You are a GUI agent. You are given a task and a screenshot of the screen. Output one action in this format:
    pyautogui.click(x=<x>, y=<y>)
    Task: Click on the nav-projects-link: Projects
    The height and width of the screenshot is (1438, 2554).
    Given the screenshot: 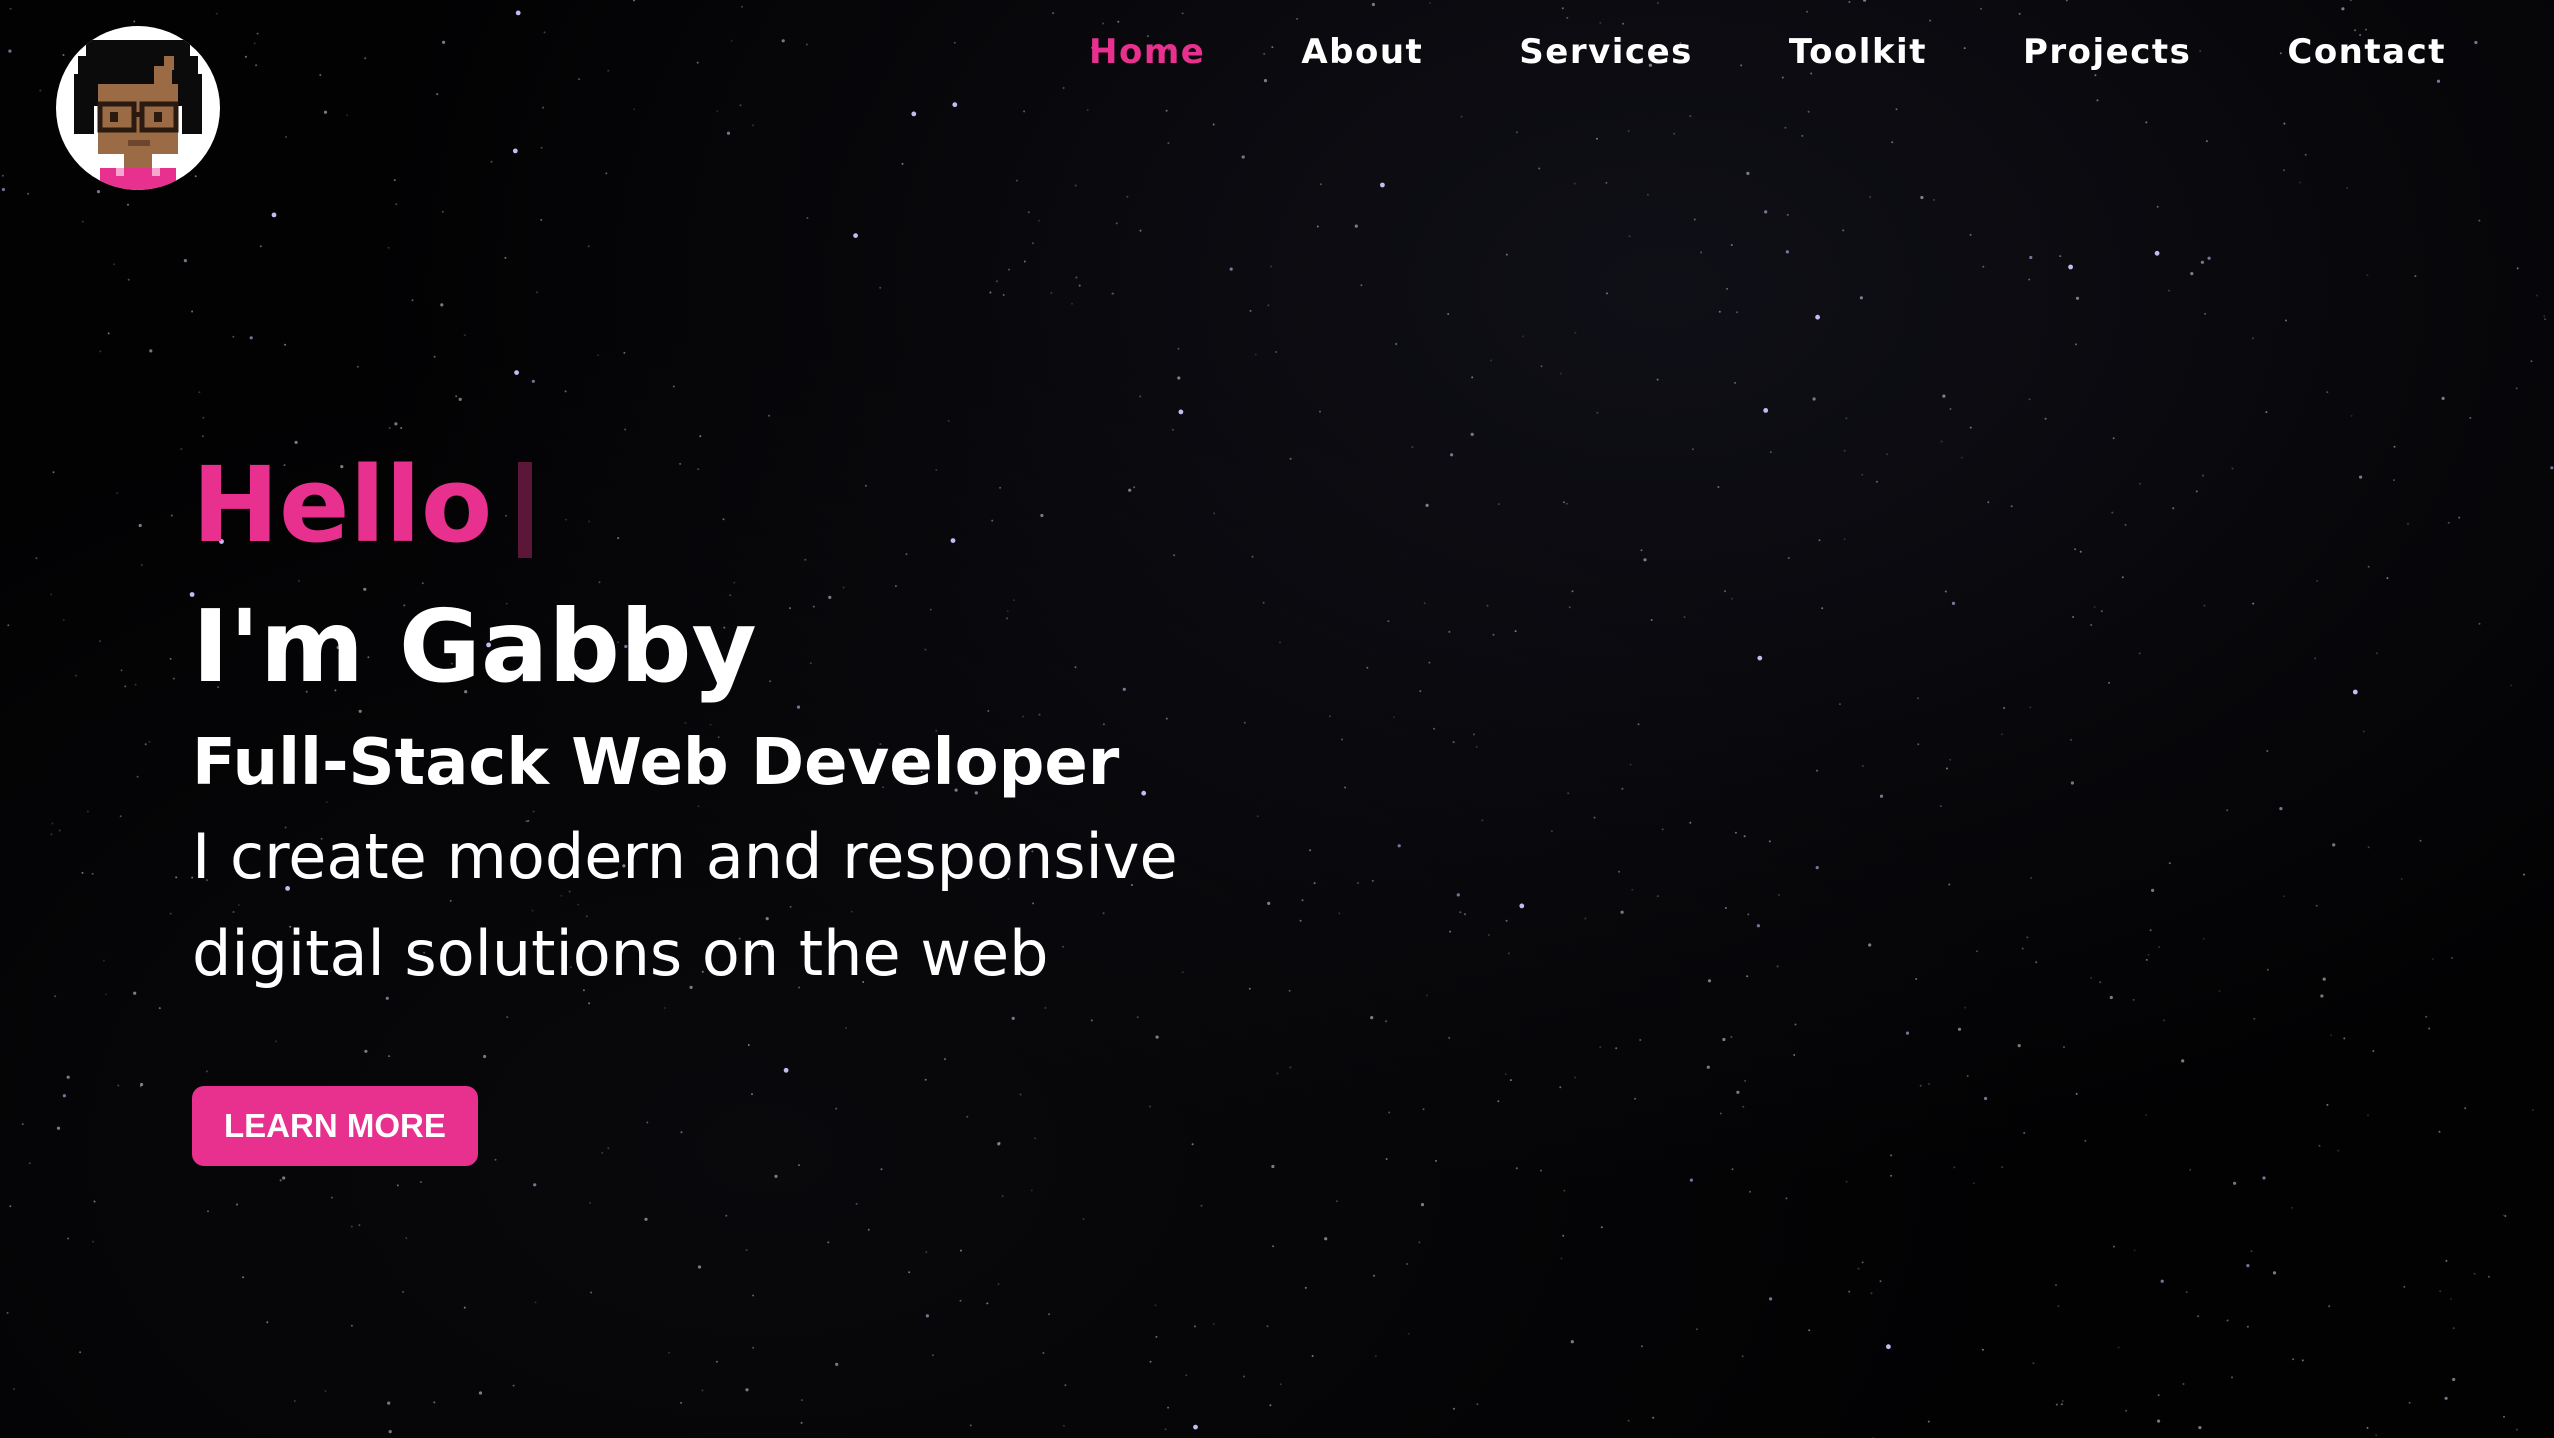 What is the action you would take?
    pyautogui.click(x=2107, y=52)
    